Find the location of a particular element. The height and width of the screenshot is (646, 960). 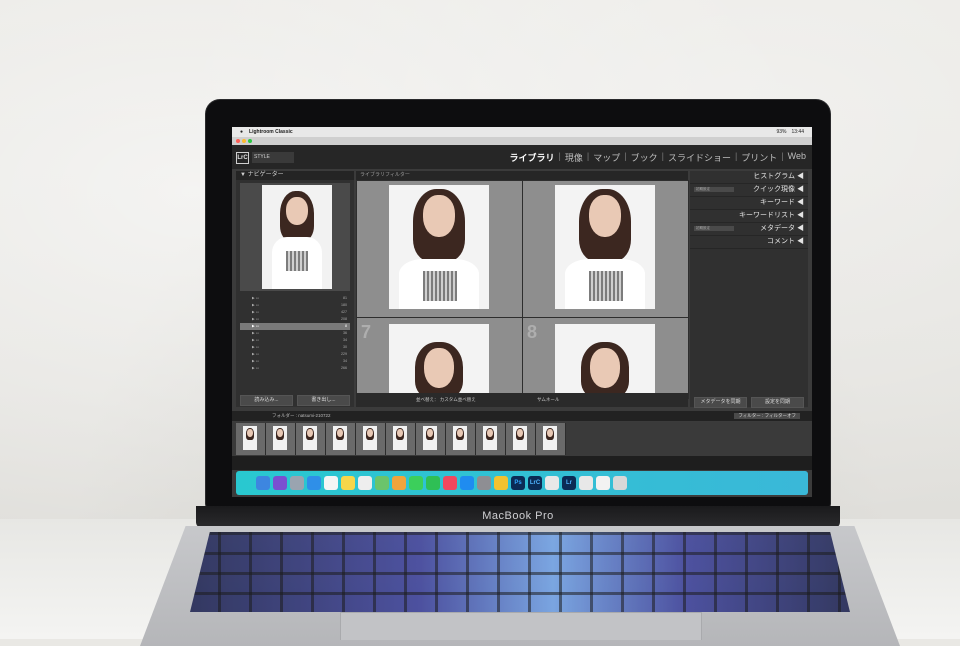

navigator-header: ▼ ナビゲーター is located at coordinates (295, 175).